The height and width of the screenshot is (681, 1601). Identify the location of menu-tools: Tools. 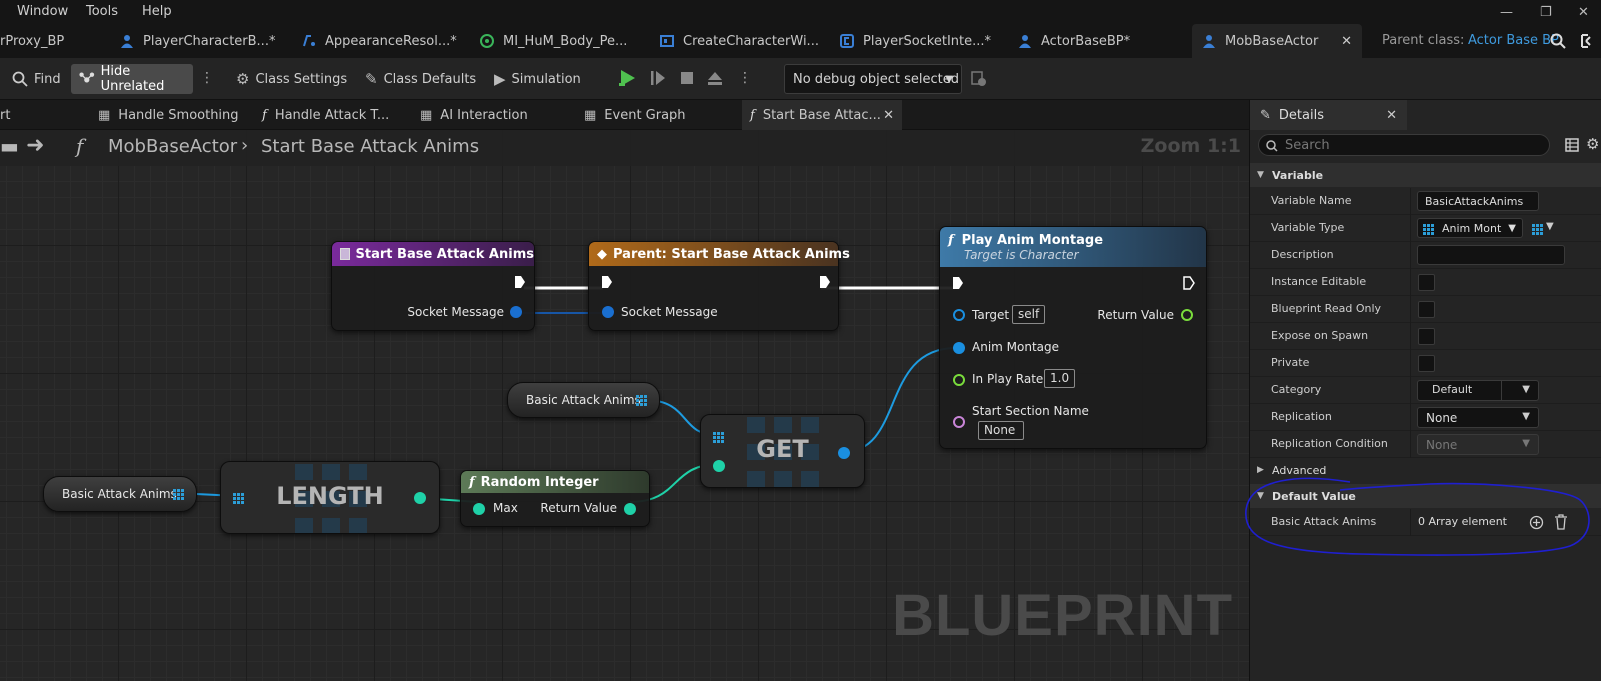
(102, 11).